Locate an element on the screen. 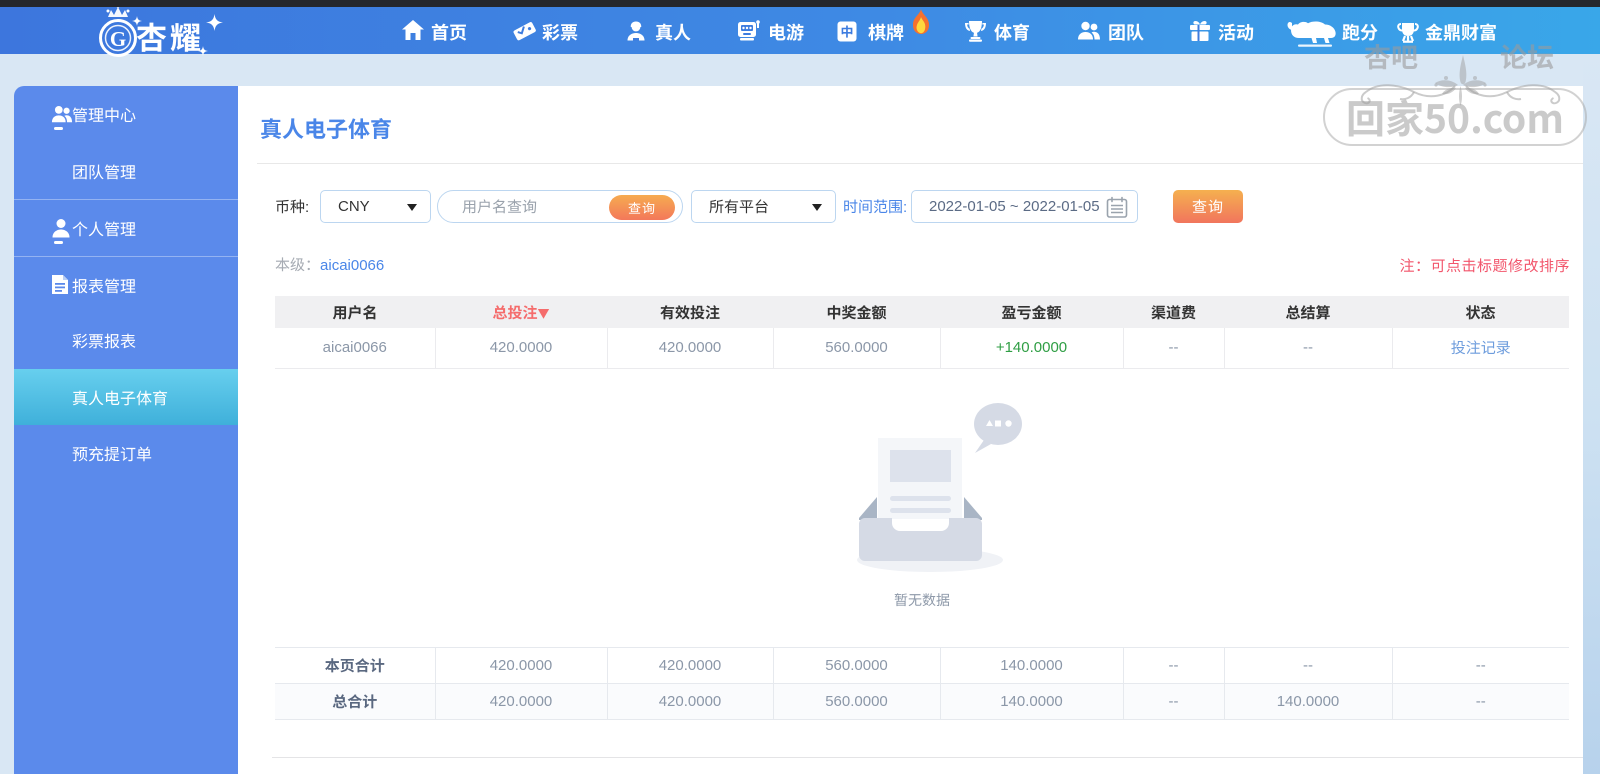 Image resolution: width=1600 pixels, height=774 pixels. svg-text: 中 is located at coordinates (846, 31).